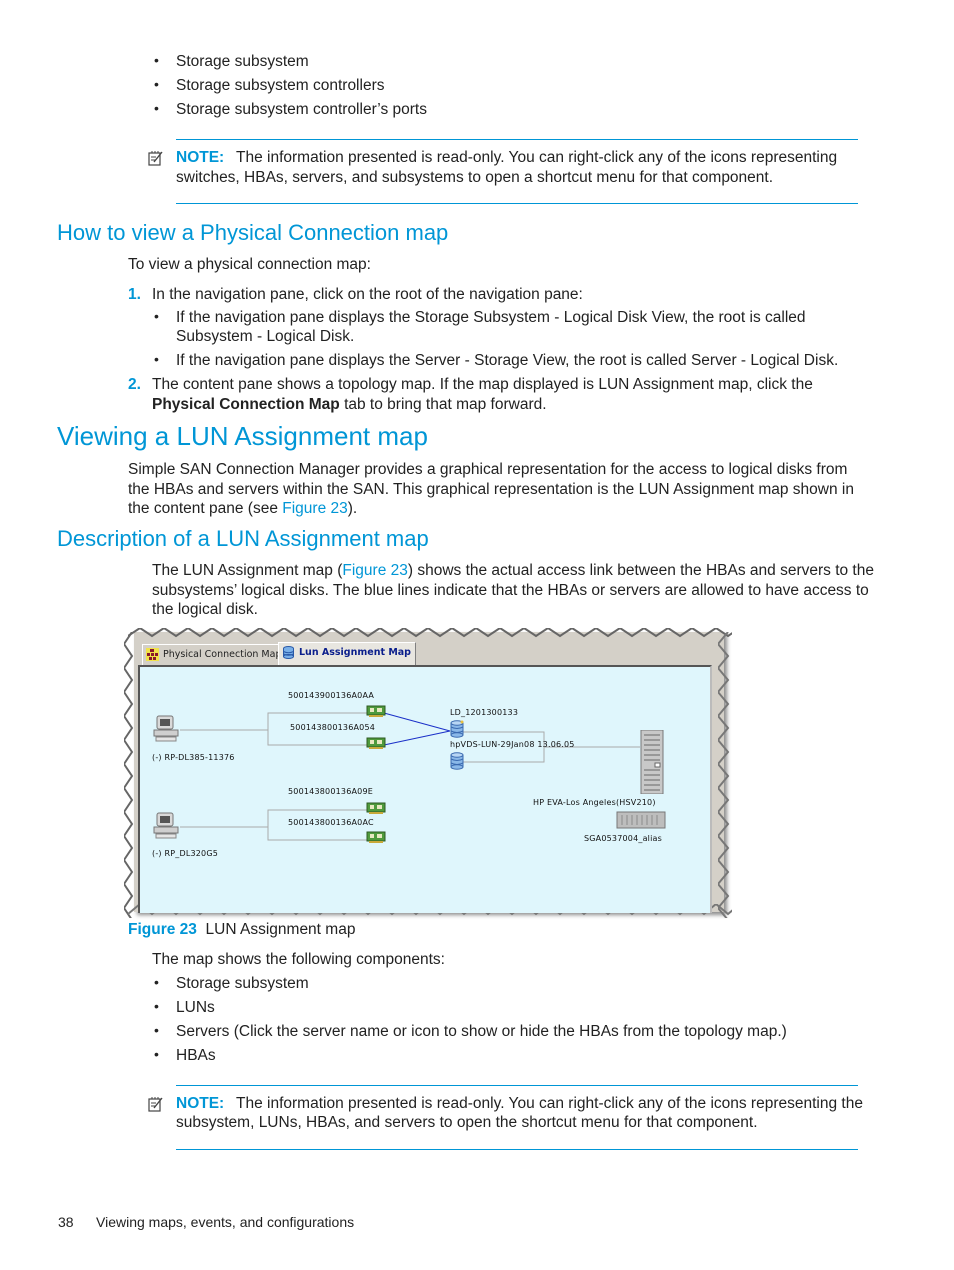 The width and height of the screenshot is (954, 1270). I want to click on subsystem-name: HP EVA-Los Angeles(HSV210), so click(594, 802).